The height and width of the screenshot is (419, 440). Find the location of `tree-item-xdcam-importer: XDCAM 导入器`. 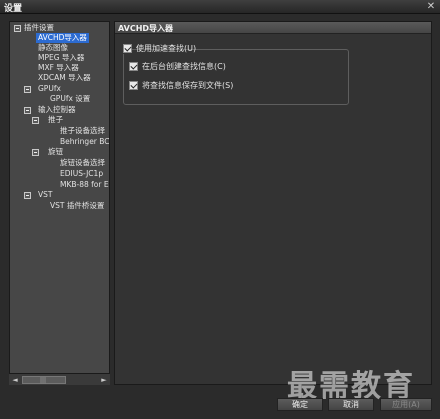

tree-item-xdcam-importer: XDCAM 导入器 is located at coordinates (64, 78).